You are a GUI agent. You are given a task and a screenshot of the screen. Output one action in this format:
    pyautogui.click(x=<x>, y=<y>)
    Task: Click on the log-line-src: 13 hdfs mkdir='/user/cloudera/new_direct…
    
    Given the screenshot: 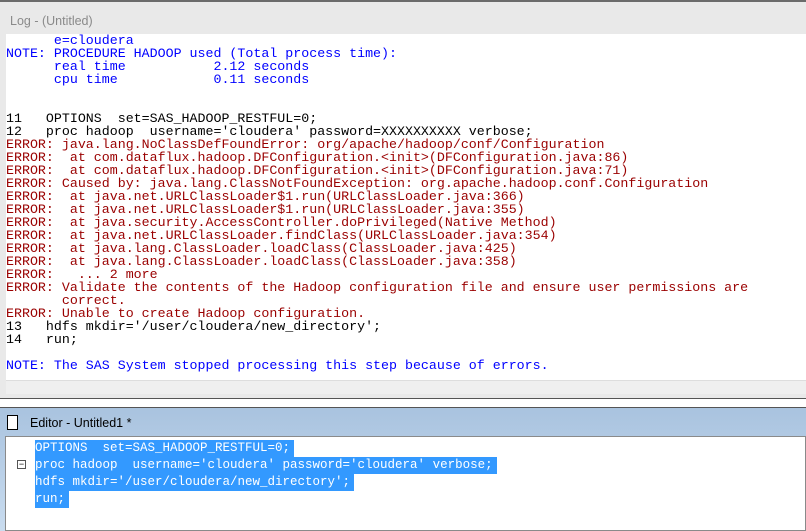 What is the action you would take?
    pyautogui.click(x=194, y=326)
    